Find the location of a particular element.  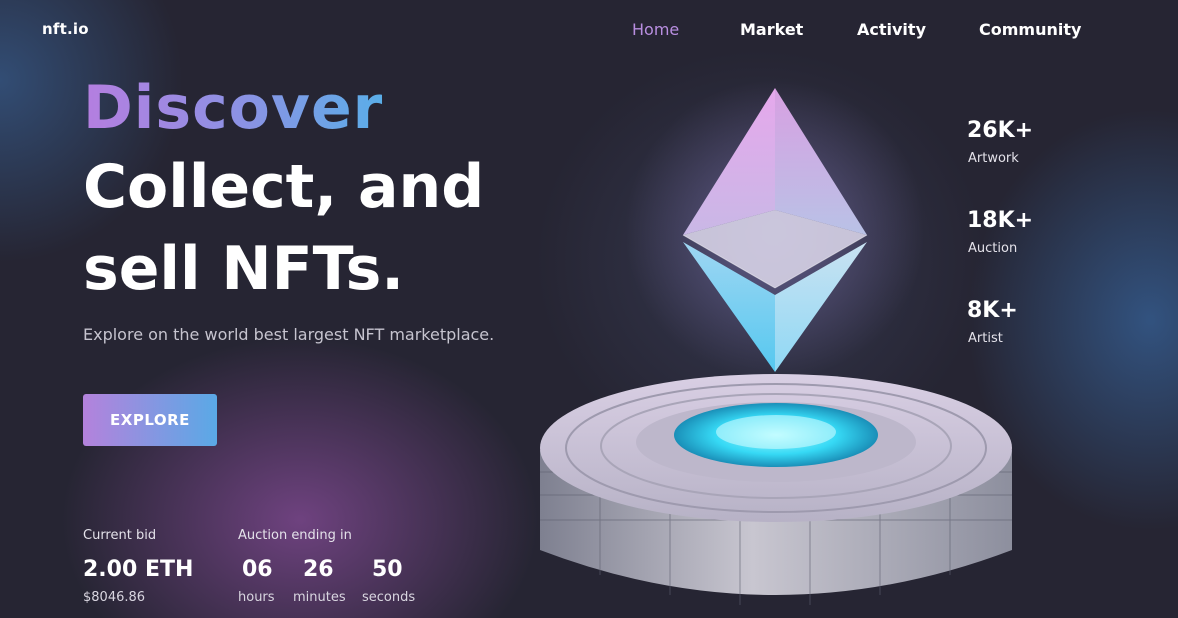

countdown-minutes-value: 26 is located at coordinates (318, 569).